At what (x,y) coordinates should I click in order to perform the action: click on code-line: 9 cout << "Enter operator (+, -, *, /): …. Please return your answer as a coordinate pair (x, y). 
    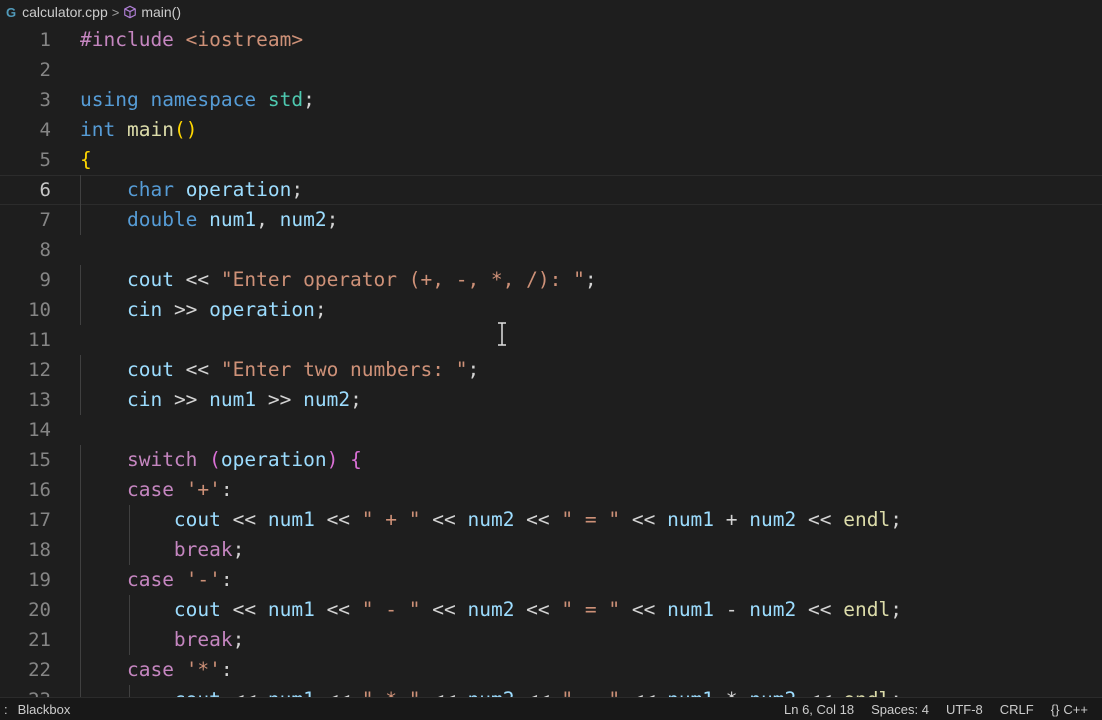
    Looking at the image, I should click on (551, 280).